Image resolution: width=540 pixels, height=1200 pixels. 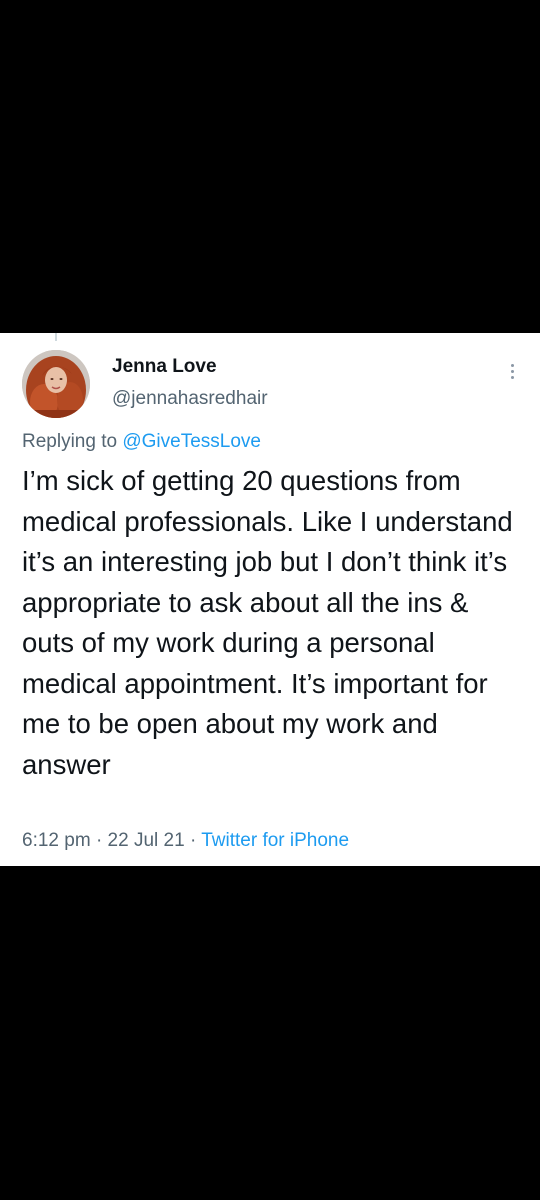 What do you see at coordinates (185, 841) in the screenshot?
I see `tweet-metadata: 6:12 pm · 22 Jul 21 · Twitter for iPhone` at bounding box center [185, 841].